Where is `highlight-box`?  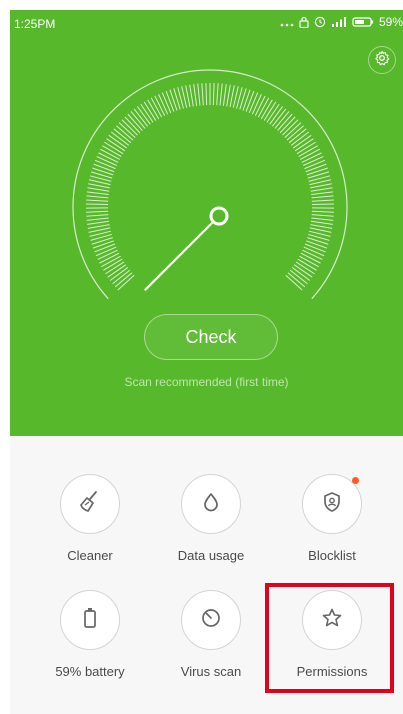
highlight-box is located at coordinates (329, 638).